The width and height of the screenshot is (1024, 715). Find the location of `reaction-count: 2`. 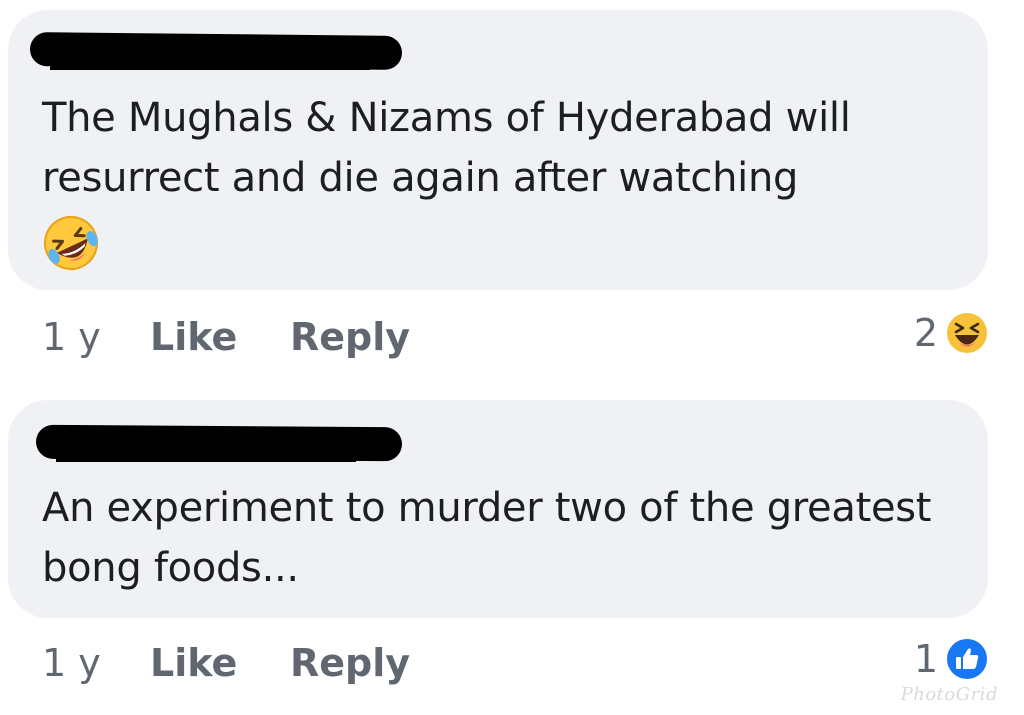

reaction-count: 2 is located at coordinates (925, 333).